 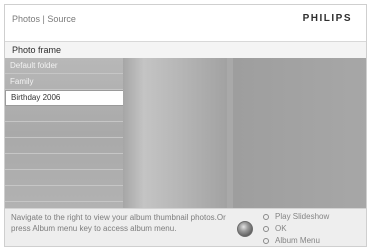 I want to click on album-item-label: Birthday 2006, so click(x=36, y=97).